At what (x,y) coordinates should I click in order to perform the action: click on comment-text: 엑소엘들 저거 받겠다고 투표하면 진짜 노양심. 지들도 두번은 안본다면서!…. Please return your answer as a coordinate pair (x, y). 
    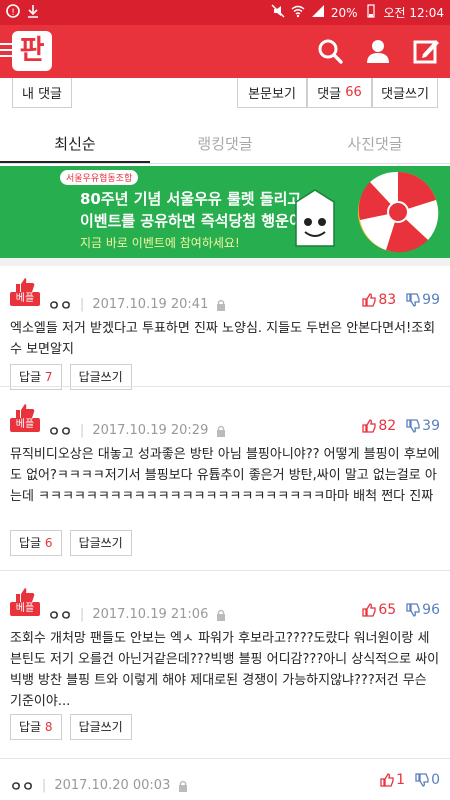
    Looking at the image, I should click on (223, 339).